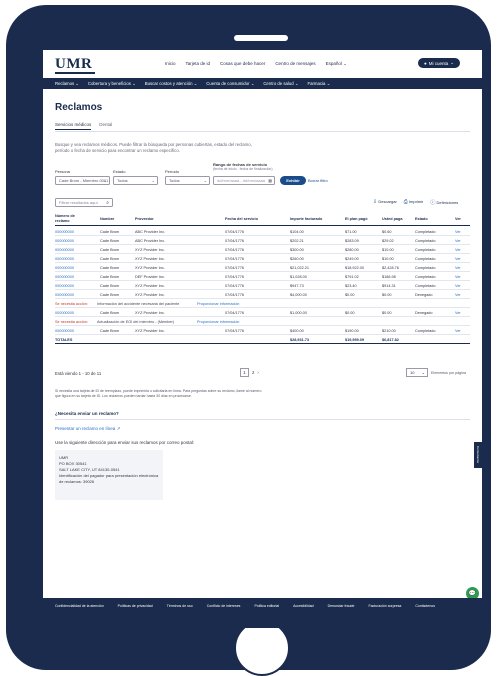 Image resolution: width=497 pixels, height=676 pixels. I want to click on top-link-messages: Centro de mensajes, so click(295, 64).